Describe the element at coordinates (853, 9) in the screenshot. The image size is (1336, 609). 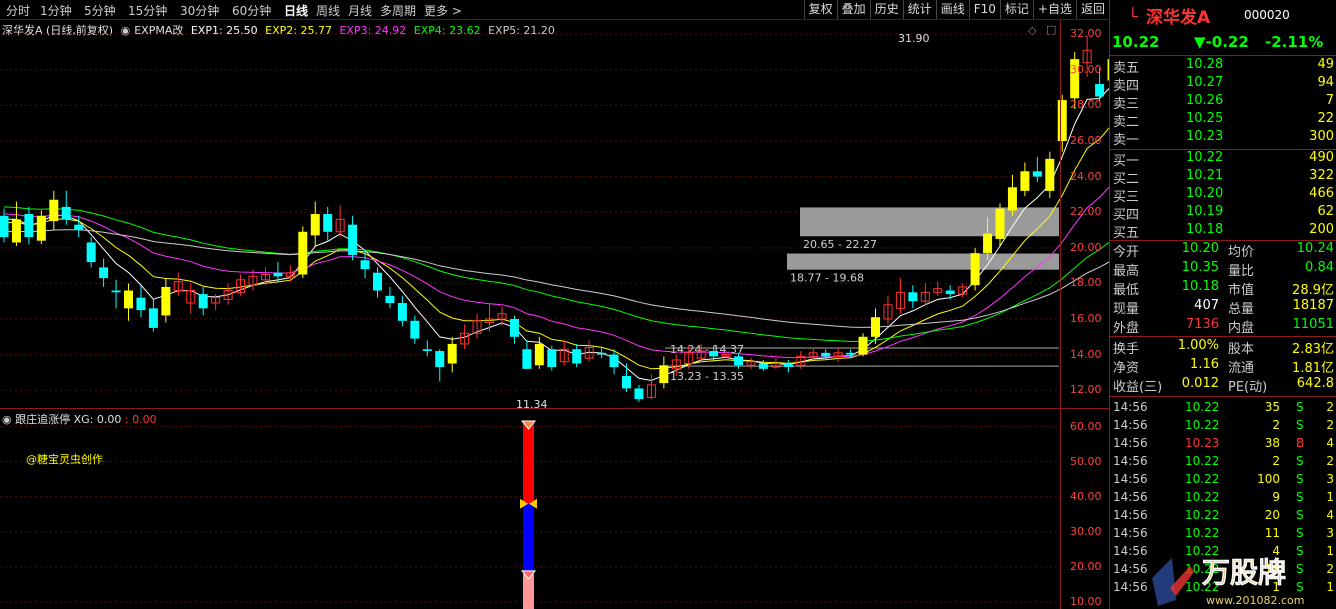
I see `overlay-button: 叠加` at that location.